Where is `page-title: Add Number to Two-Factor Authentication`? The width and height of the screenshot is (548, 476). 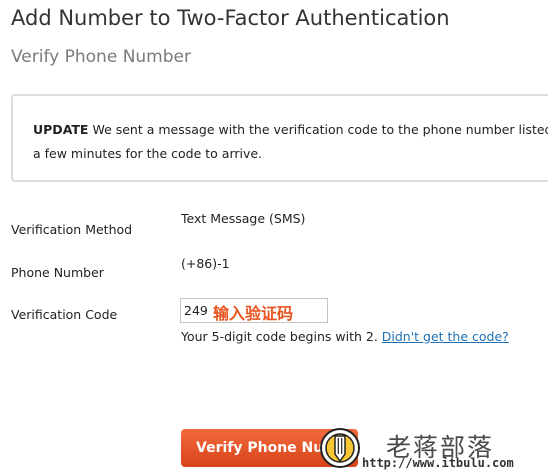 page-title: Add Number to Two-Factor Authentication is located at coordinates (230, 18).